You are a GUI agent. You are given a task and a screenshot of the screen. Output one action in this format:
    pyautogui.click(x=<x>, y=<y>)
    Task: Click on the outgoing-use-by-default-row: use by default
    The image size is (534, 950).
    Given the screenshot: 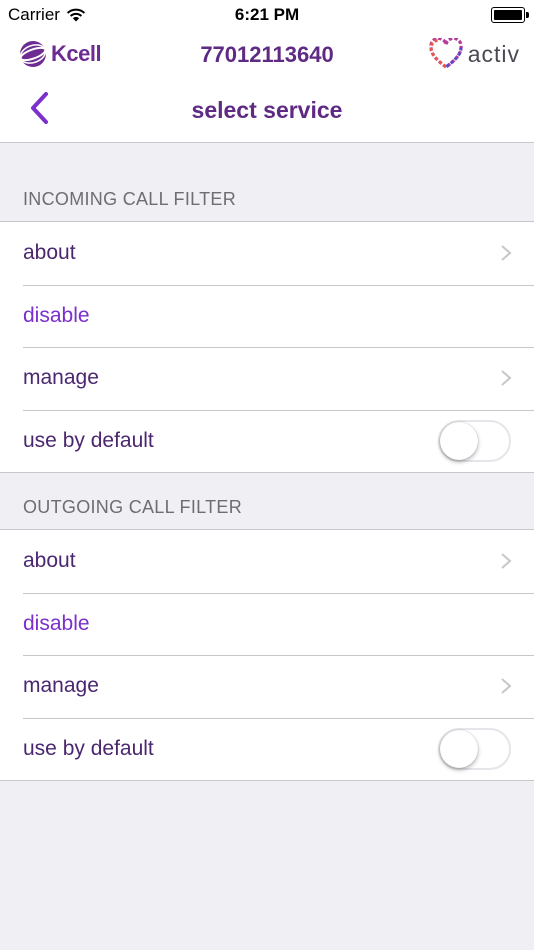 What is the action you would take?
    pyautogui.click(x=267, y=749)
    